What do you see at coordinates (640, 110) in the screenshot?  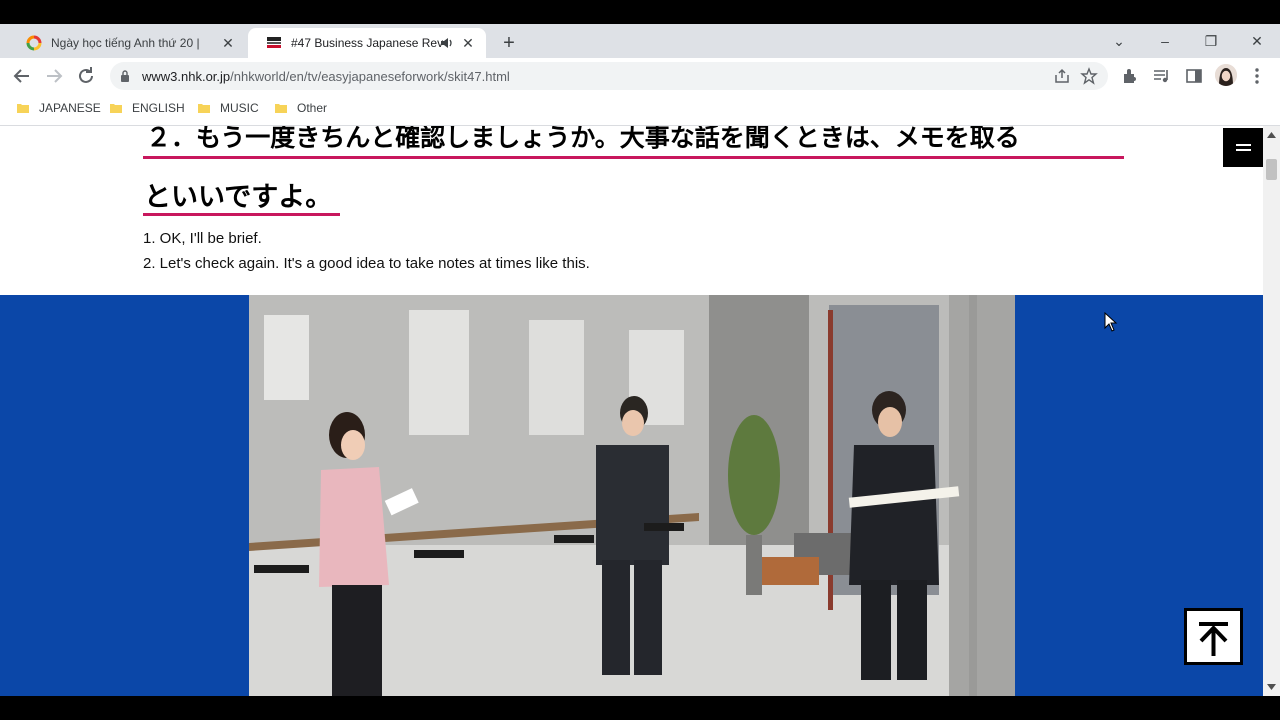 I see `bookmarks-bar: JAPANESE ENGLISH MUSIC Other` at bounding box center [640, 110].